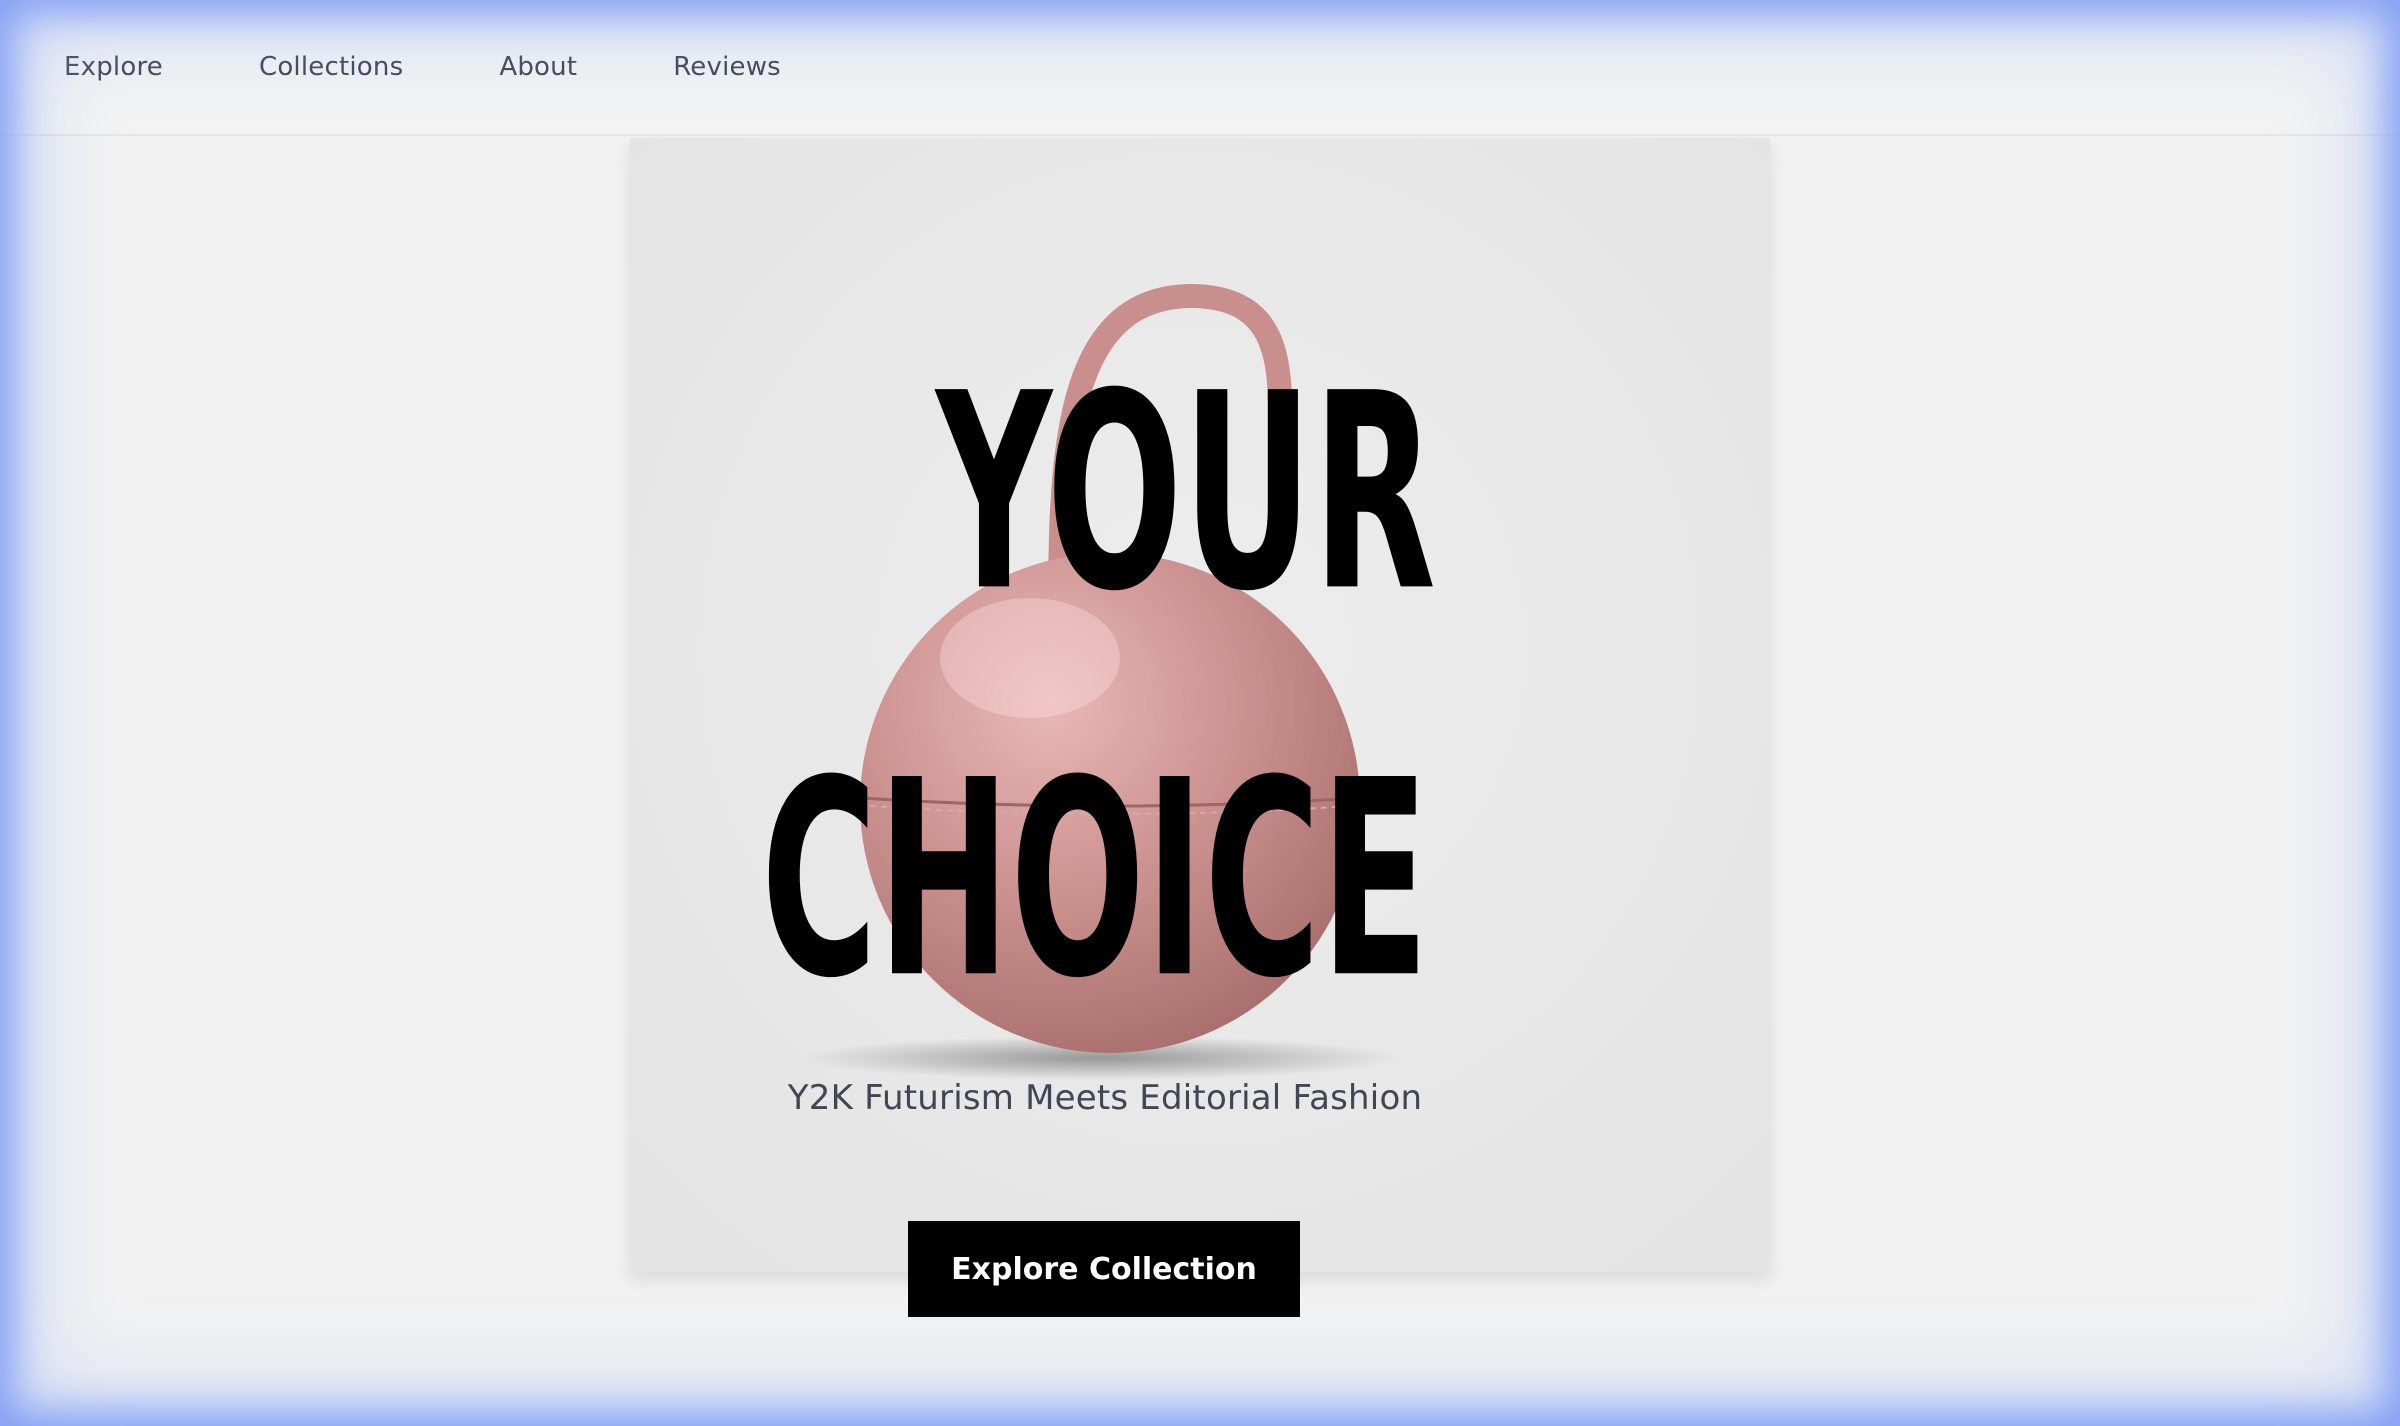 This screenshot has height=1426, width=2400. Describe the element at coordinates (1104, 1269) in the screenshot. I see `explore-collection-button: Explore Collection` at that location.